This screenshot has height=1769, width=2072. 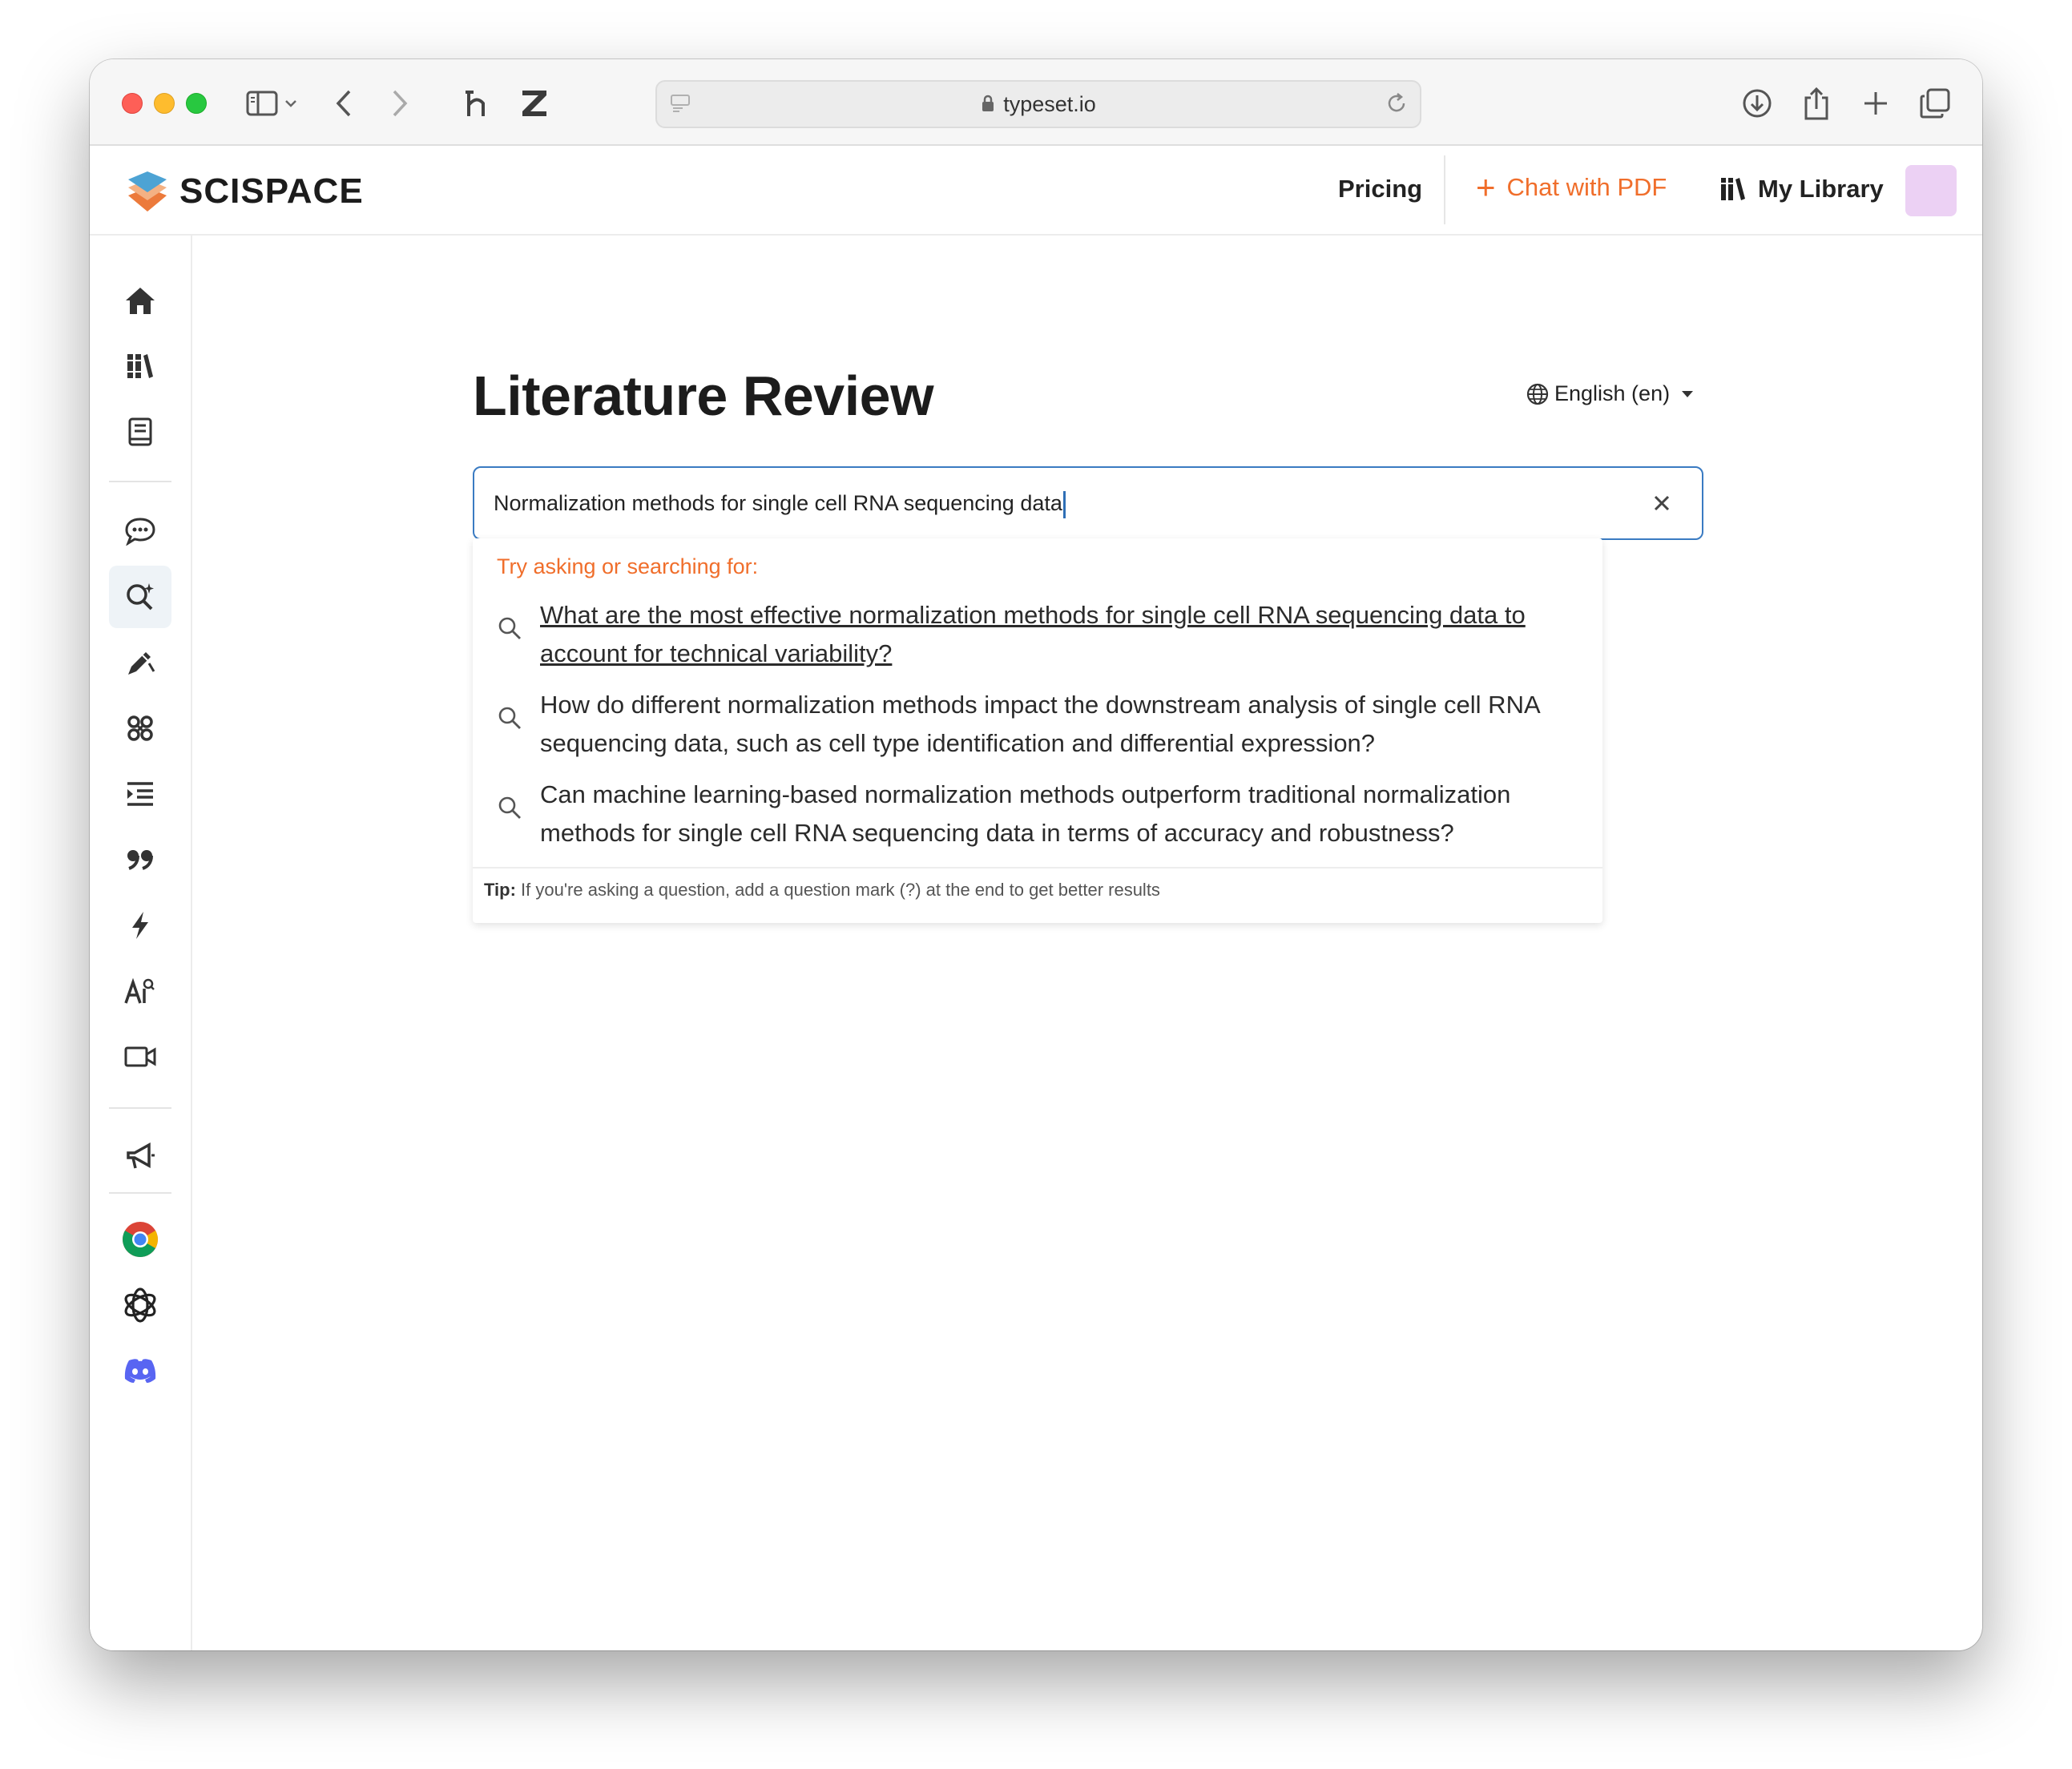 I want to click on literature-review-search-icon, so click(x=140, y=596).